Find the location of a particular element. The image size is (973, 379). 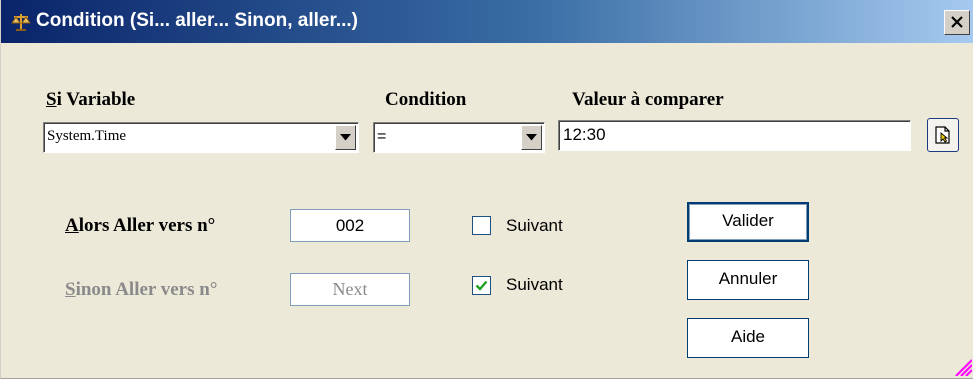

else-goto-label-accel: S is located at coordinates (70, 289).